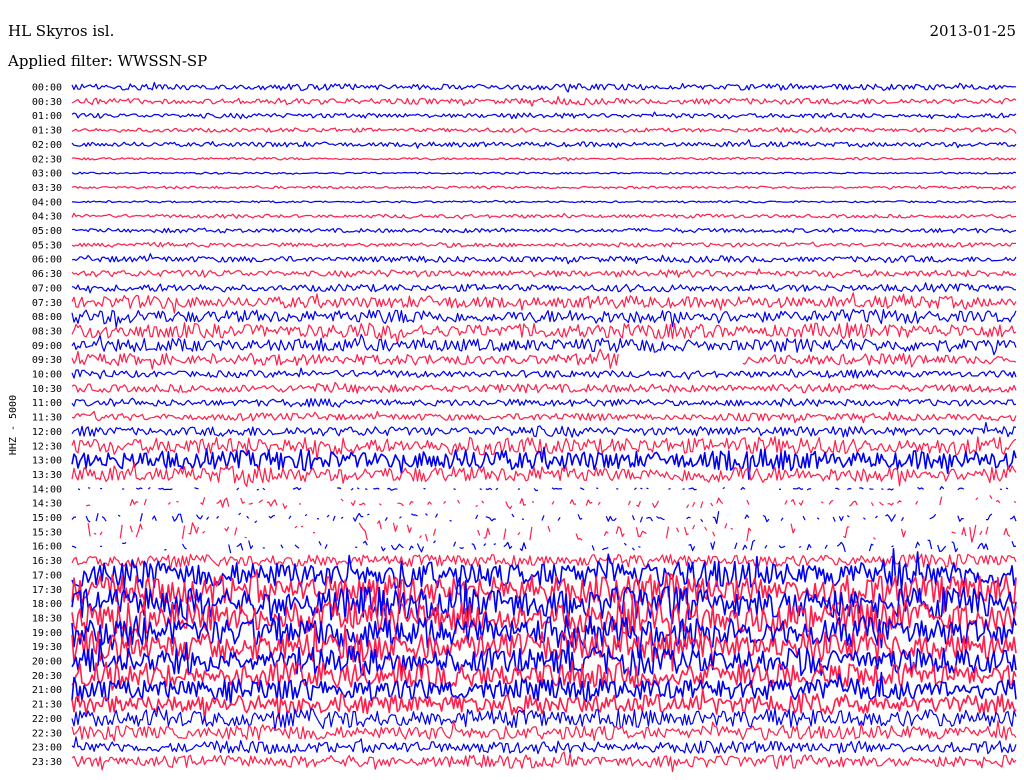 The height and width of the screenshot is (780, 1024). What do you see at coordinates (47, 748) in the screenshot?
I see `time-tick-label: 23:00` at bounding box center [47, 748].